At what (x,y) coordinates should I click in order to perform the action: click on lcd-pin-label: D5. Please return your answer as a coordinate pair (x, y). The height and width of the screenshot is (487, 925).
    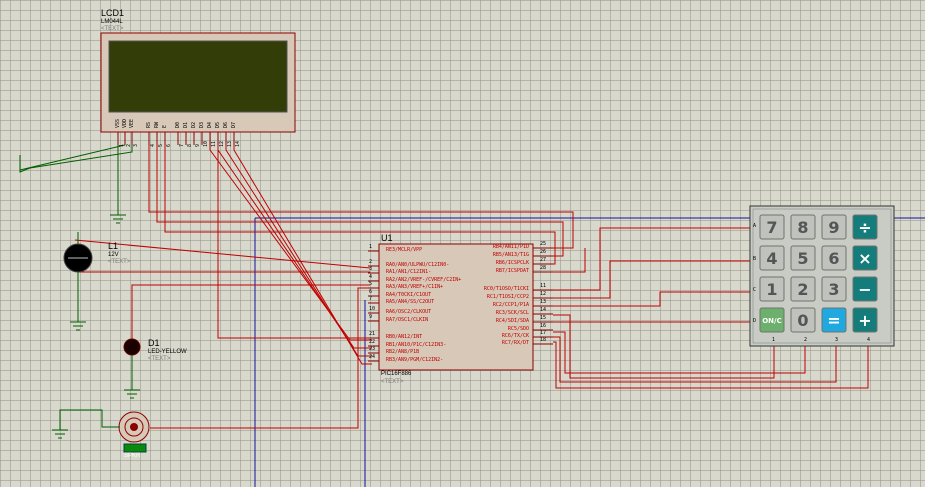
    Looking at the image, I should click on (218, 124).